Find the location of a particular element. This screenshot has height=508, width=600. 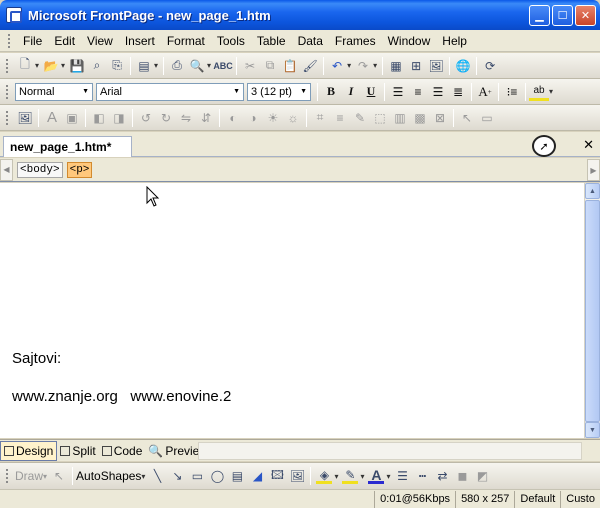

rotate-right-icon: ↻ is located at coordinates (166, 118).